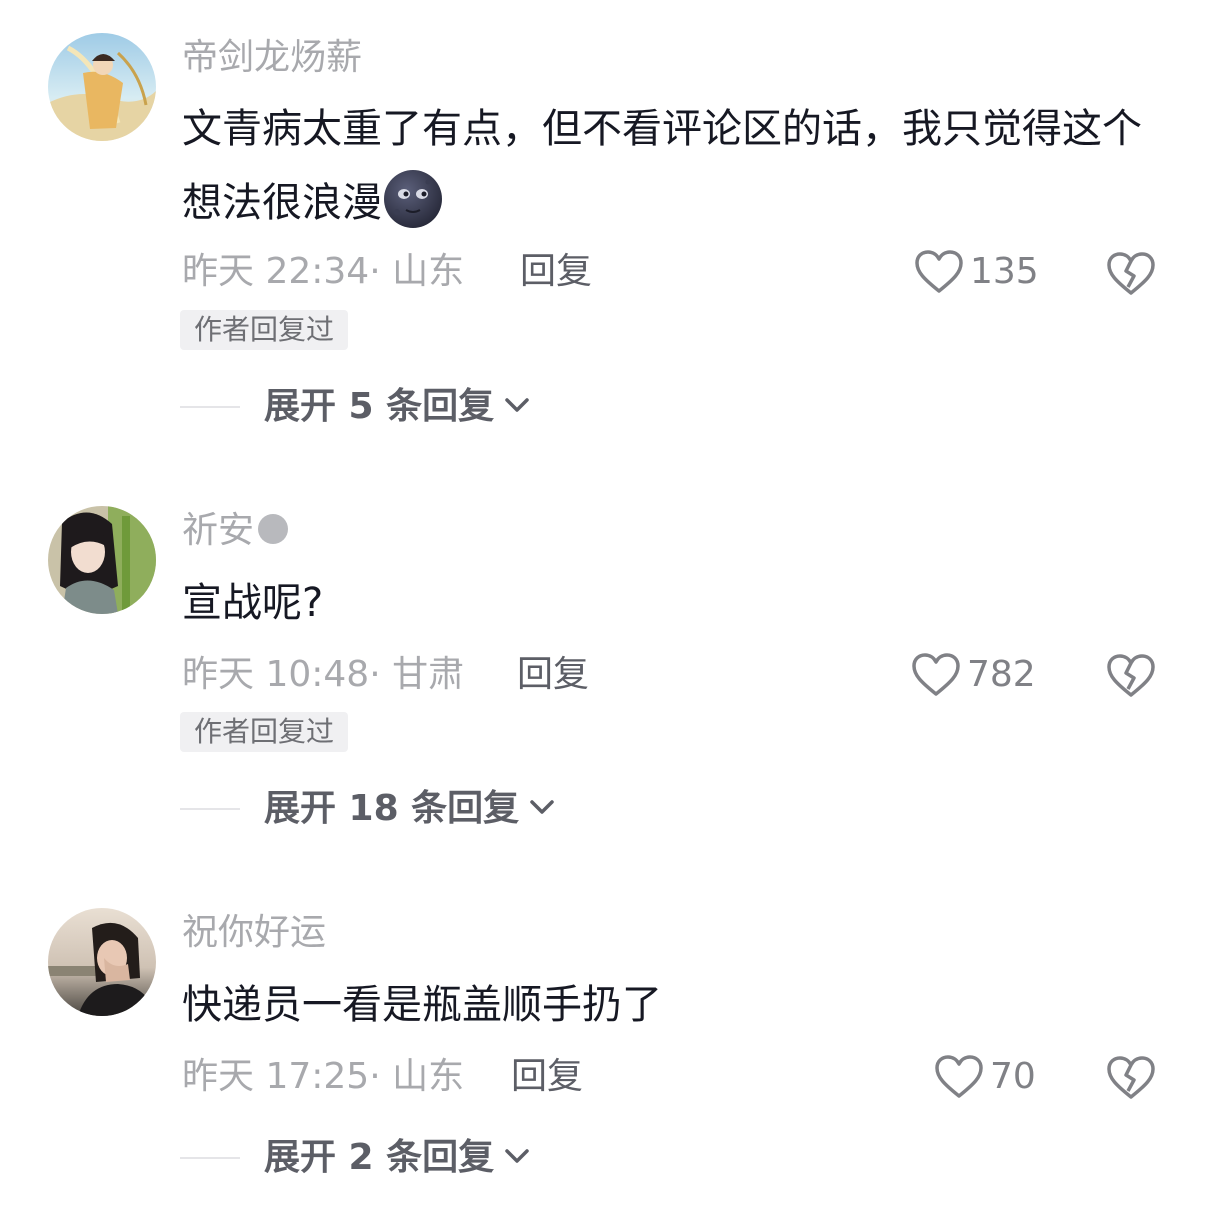 Image resolution: width=1206 pixels, height=1232 pixels. Describe the element at coordinates (959, 1077) in the screenshot. I see `heart-outline-icon` at that location.